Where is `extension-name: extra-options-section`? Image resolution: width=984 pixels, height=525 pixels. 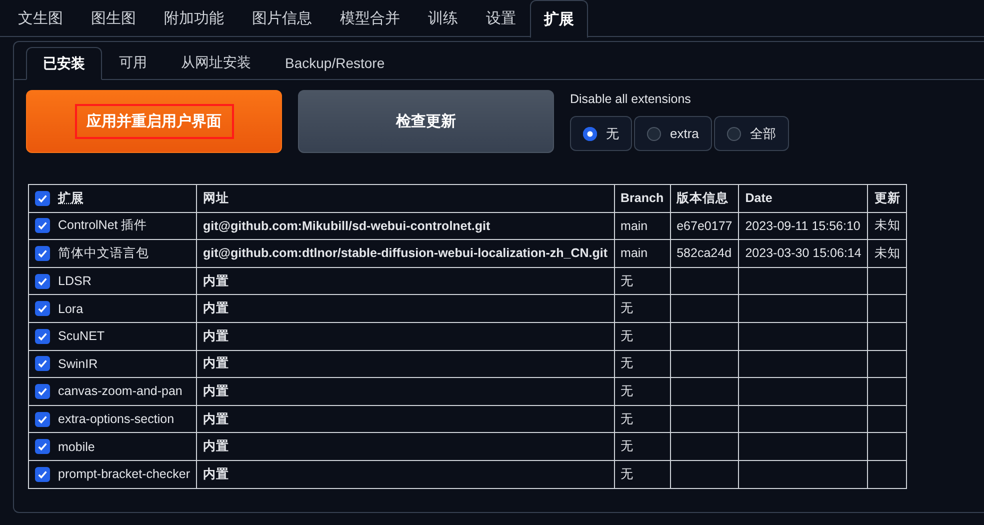 extension-name: extra-options-section is located at coordinates (116, 419).